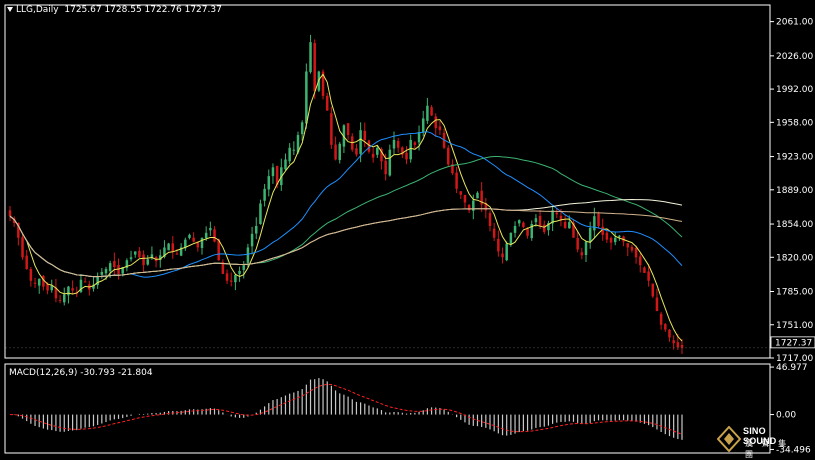  What do you see at coordinates (794, 225) in the screenshot?
I see `price-tick-label: 1854.00` at bounding box center [794, 225].